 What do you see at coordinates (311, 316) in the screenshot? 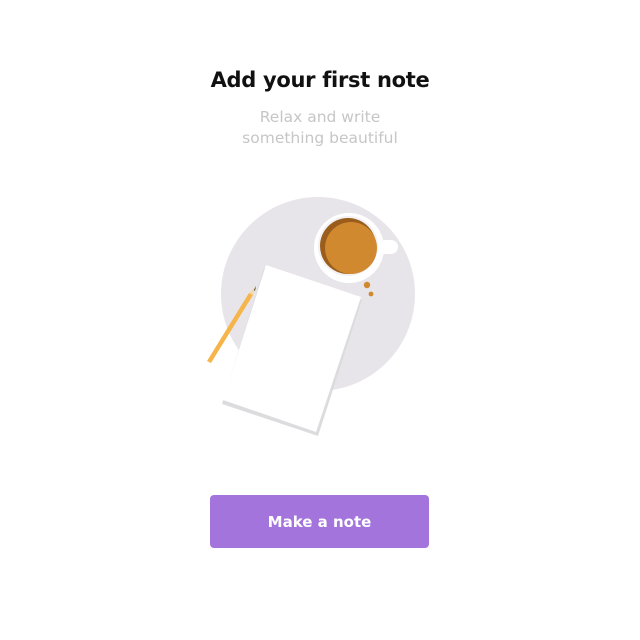
I see `coffee-and-paper-illustration` at bounding box center [311, 316].